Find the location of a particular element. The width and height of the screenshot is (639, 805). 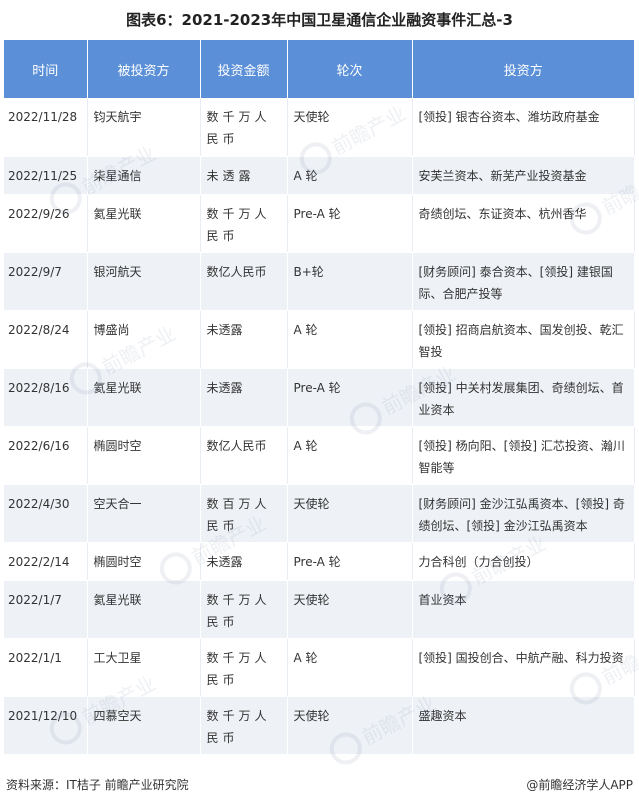

cell-company: 银河航天 is located at coordinates (144, 281).